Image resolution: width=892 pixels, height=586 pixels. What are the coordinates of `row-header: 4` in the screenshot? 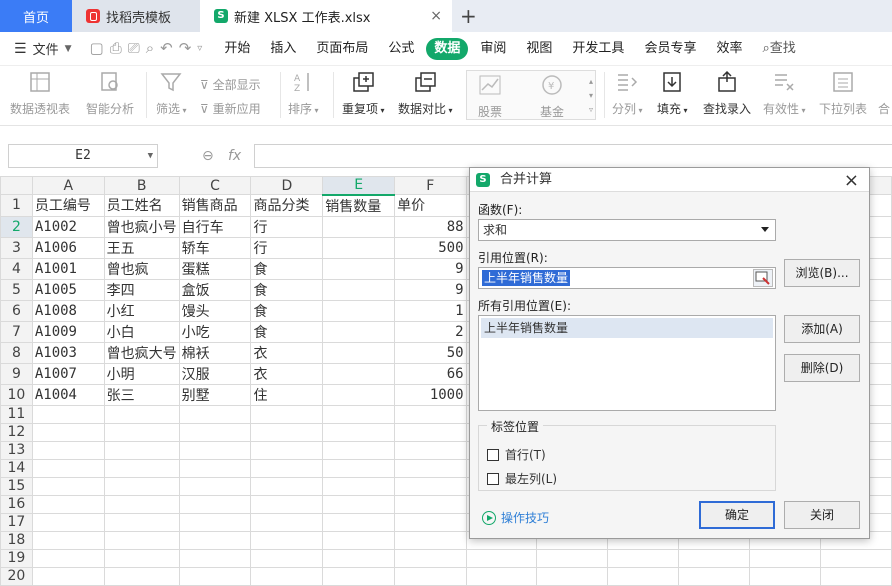 It's located at (16, 268).